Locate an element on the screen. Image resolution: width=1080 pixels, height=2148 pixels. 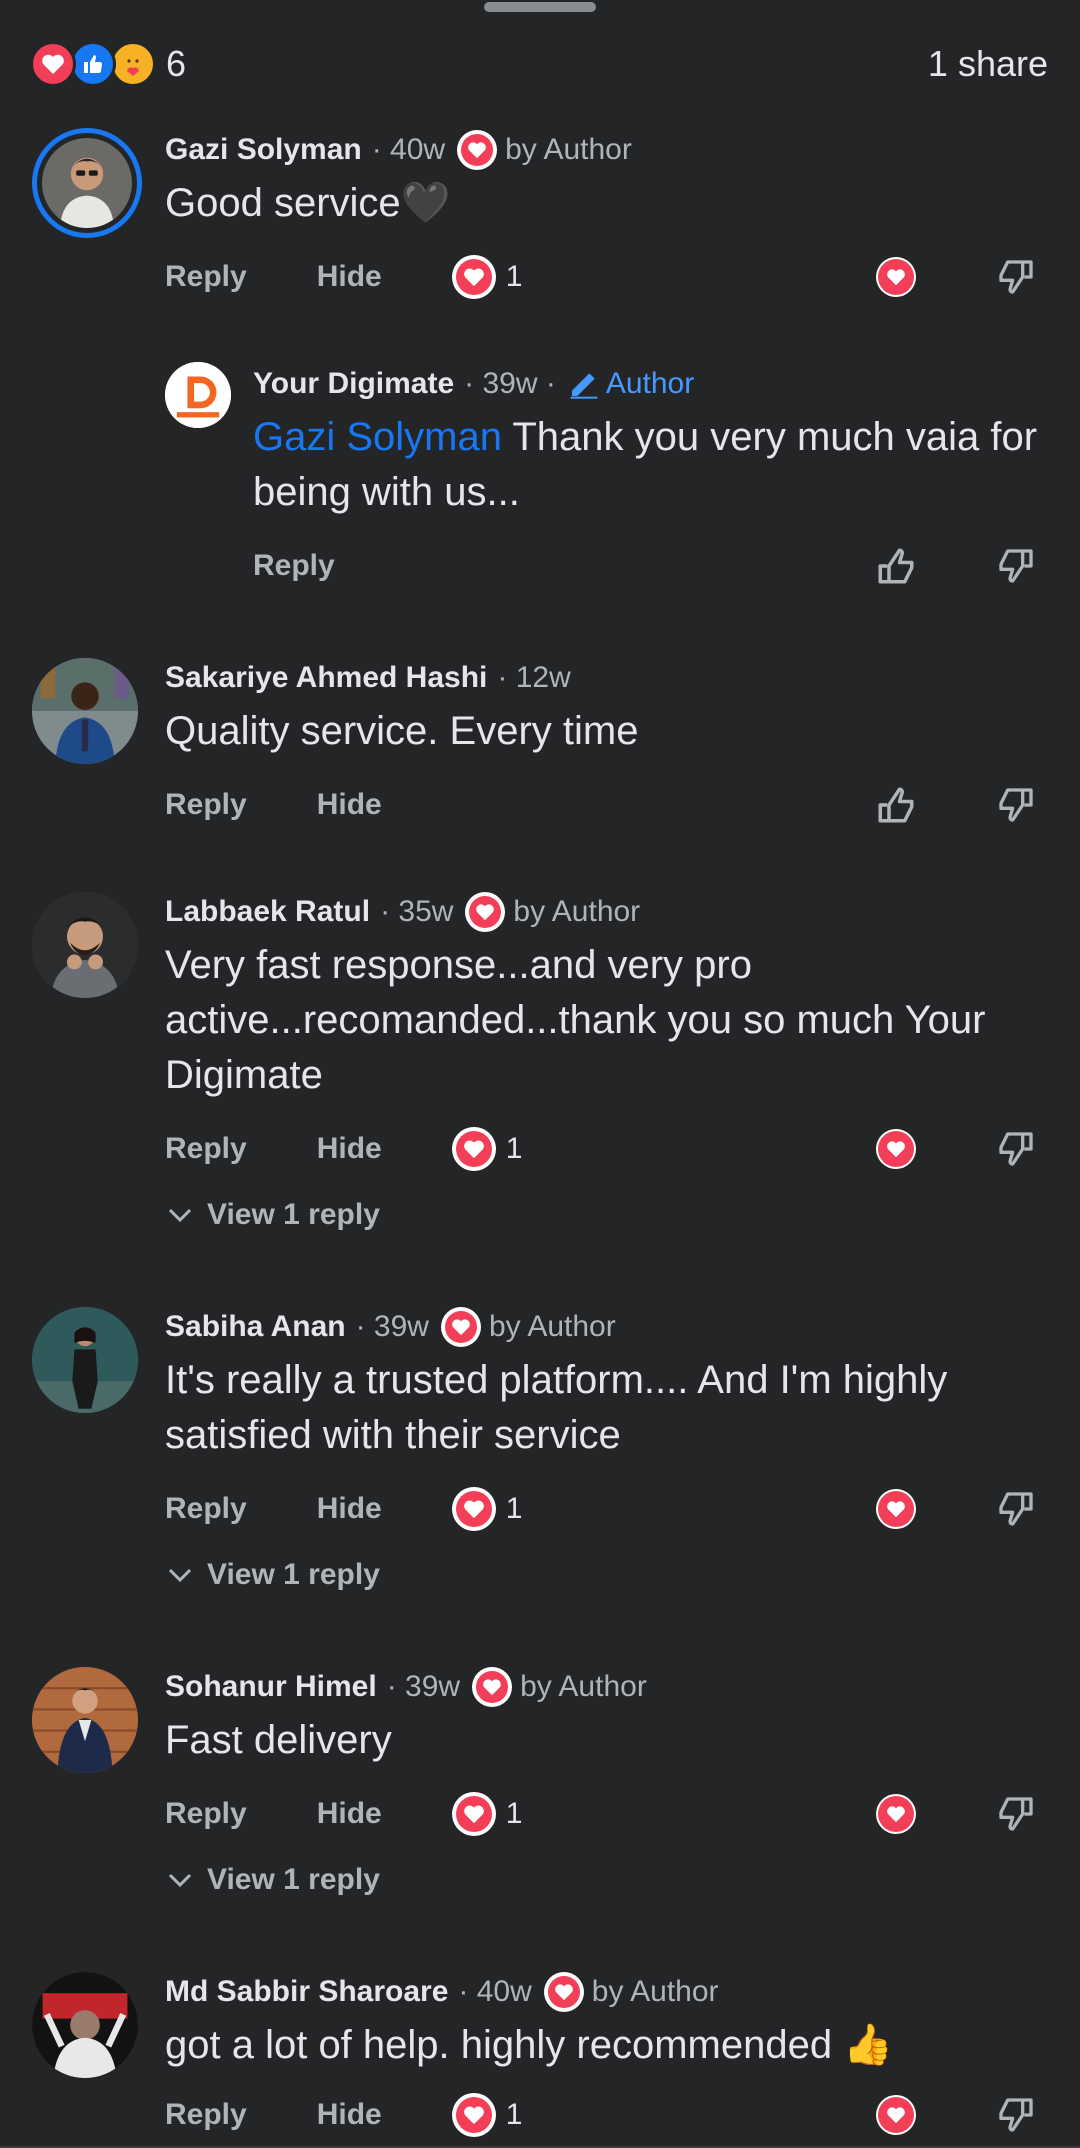
pencil-icon is located at coordinates (584, 386).